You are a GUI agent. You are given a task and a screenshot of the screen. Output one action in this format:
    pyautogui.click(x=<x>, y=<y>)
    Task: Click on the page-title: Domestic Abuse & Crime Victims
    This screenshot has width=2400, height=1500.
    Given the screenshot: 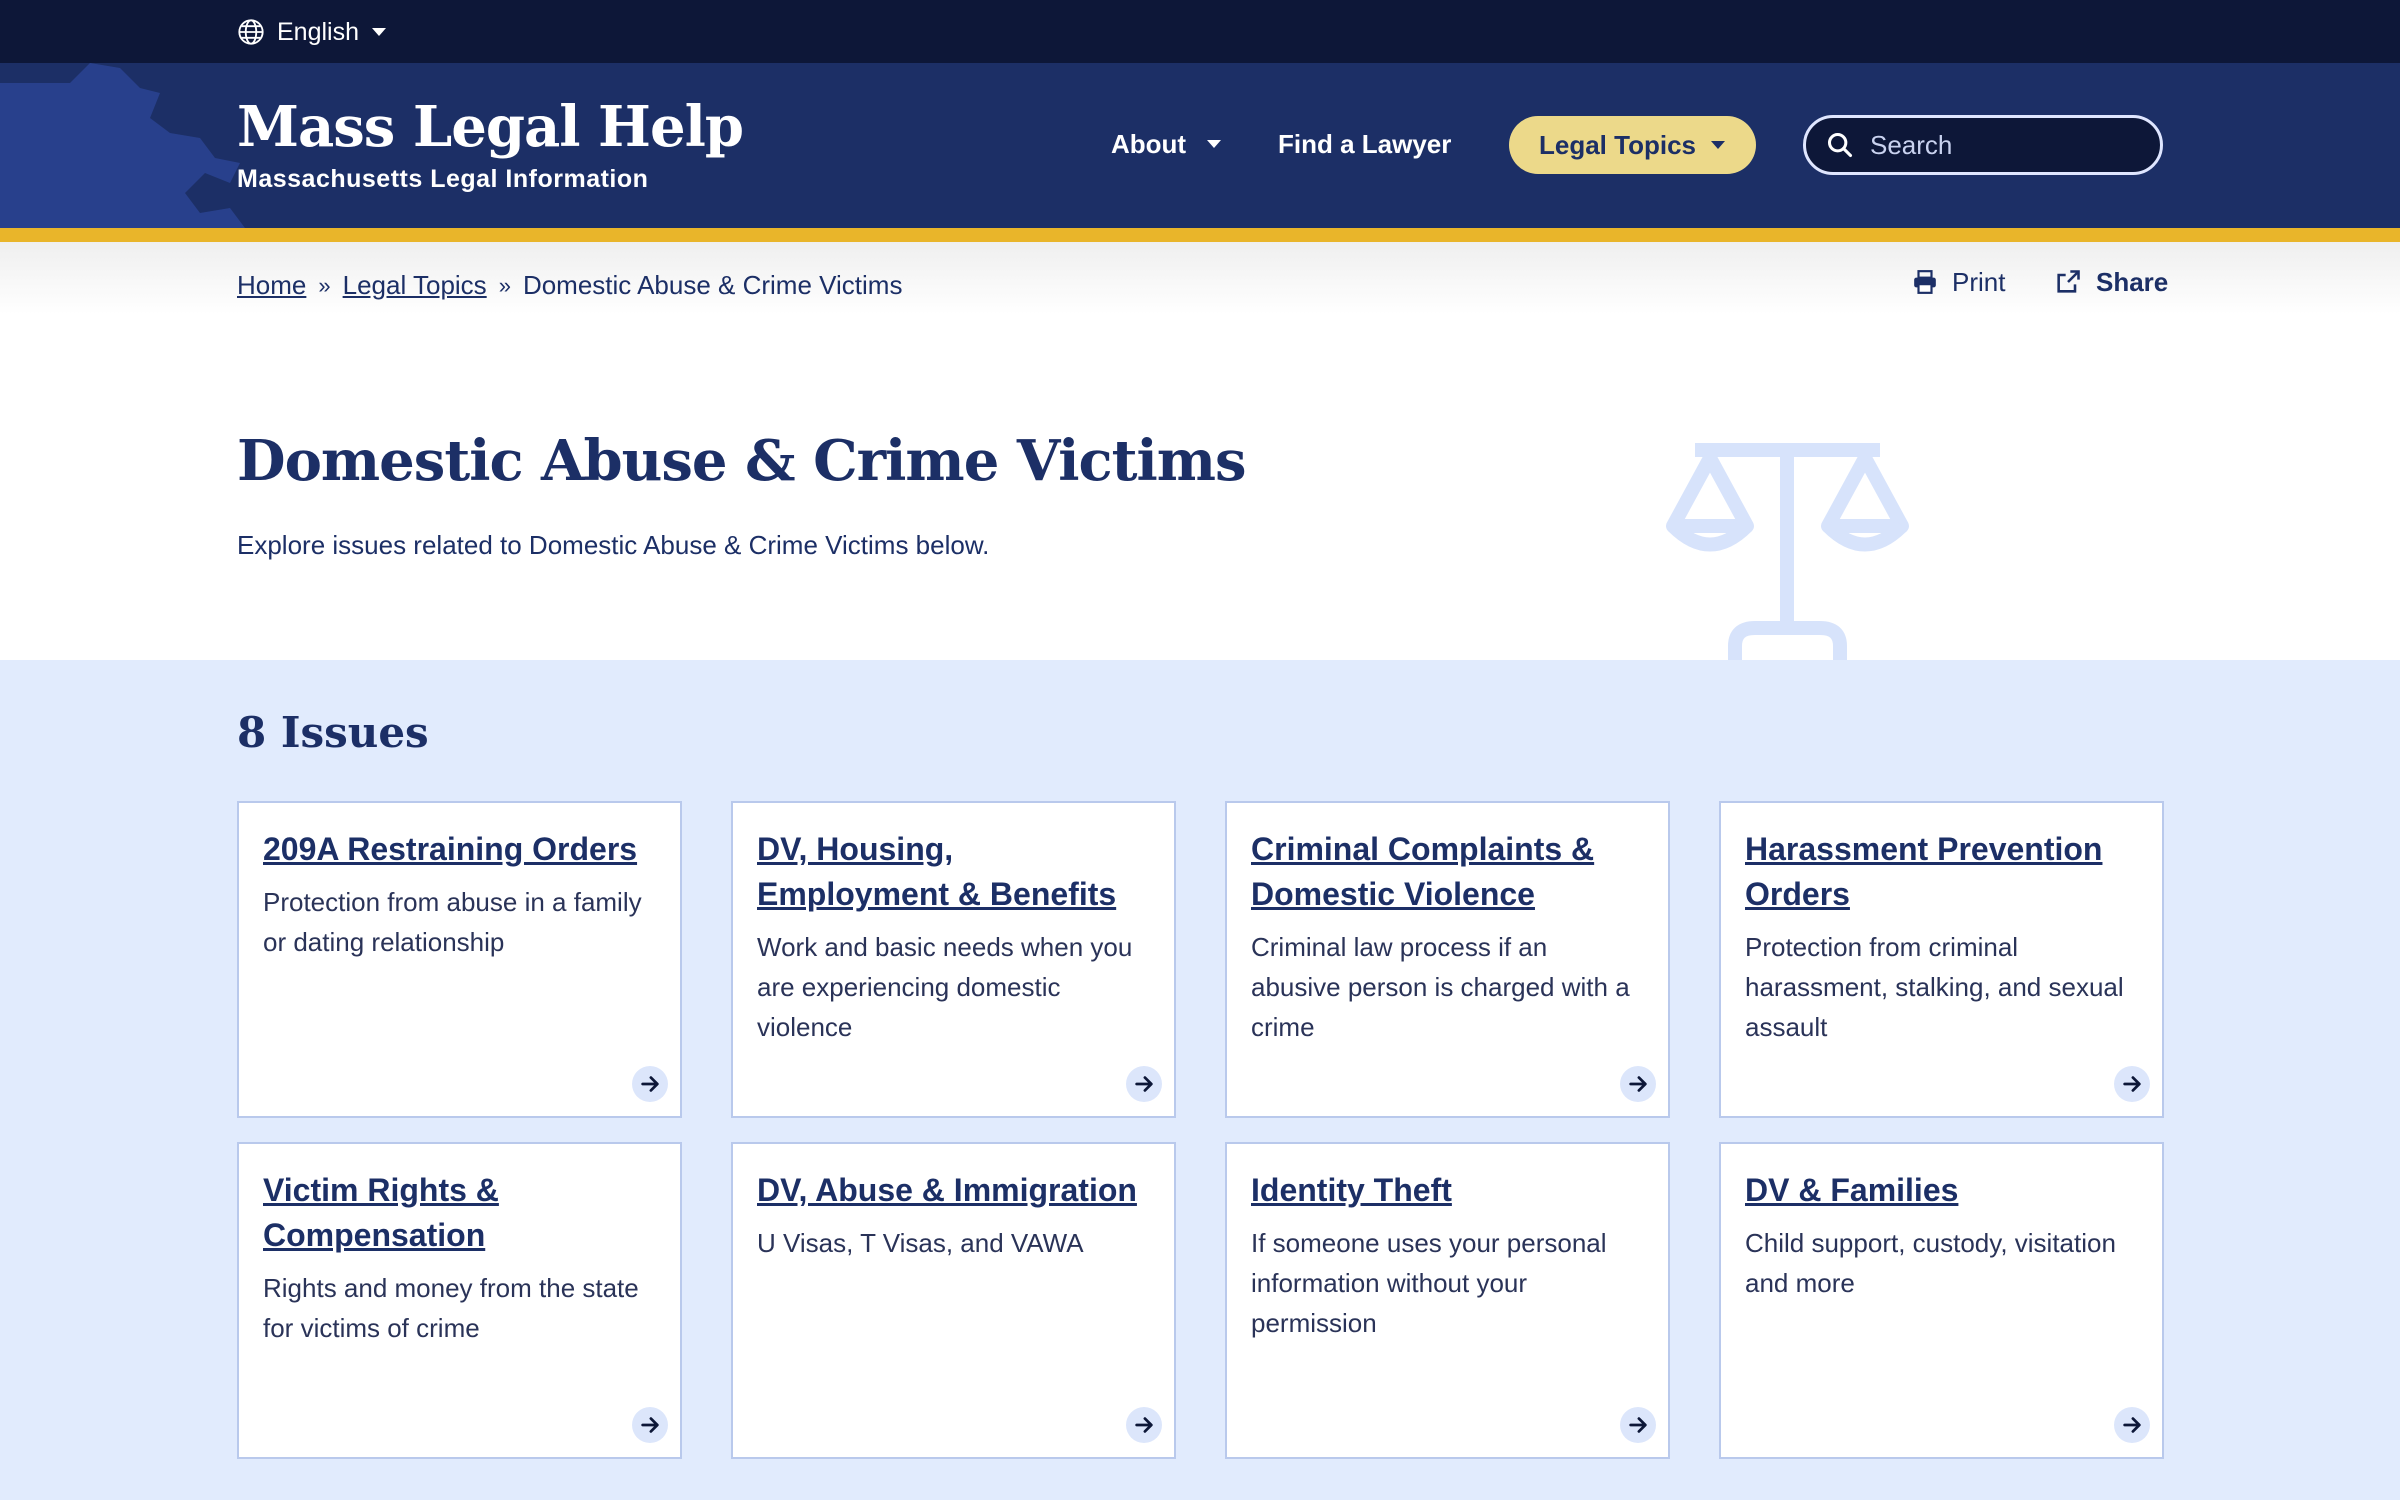 What is the action you would take?
    pyautogui.click(x=742, y=461)
    